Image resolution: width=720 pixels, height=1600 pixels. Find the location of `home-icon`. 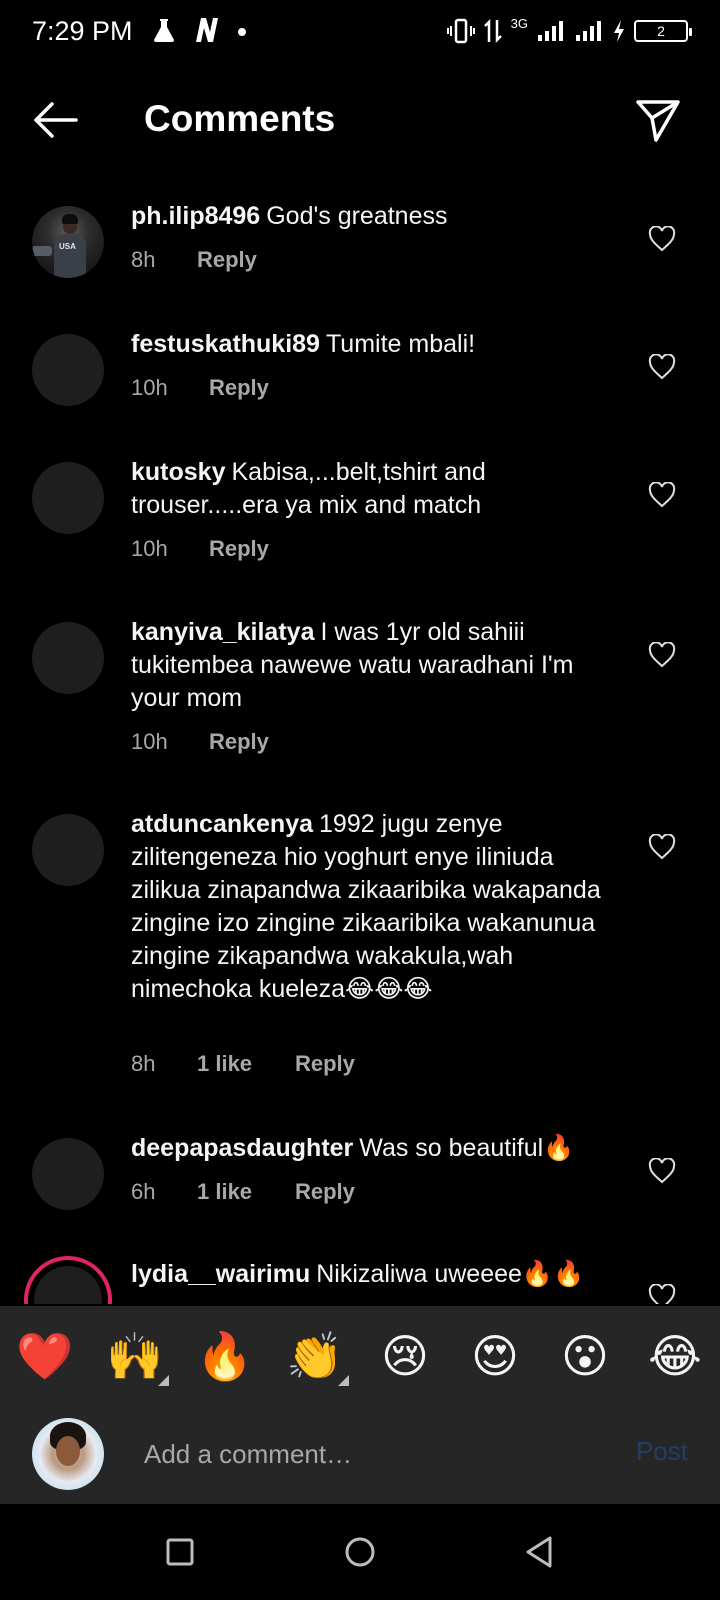

home-icon is located at coordinates (360, 1552).